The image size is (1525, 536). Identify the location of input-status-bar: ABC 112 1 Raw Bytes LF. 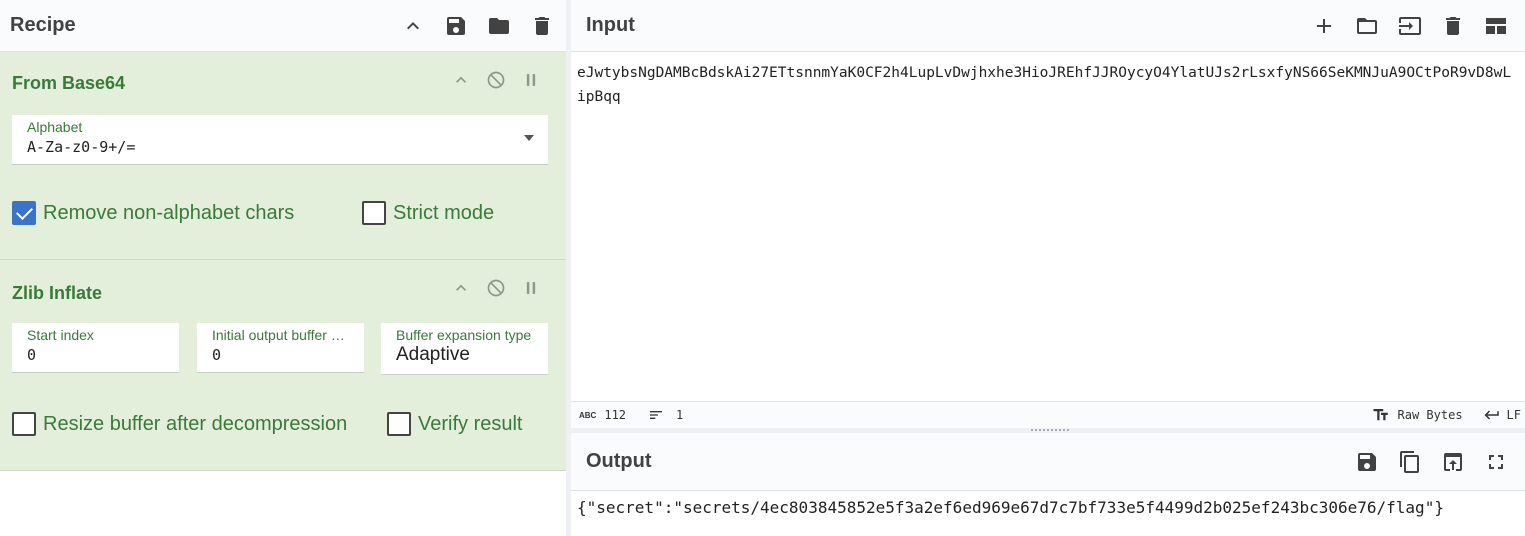
(1048, 414).